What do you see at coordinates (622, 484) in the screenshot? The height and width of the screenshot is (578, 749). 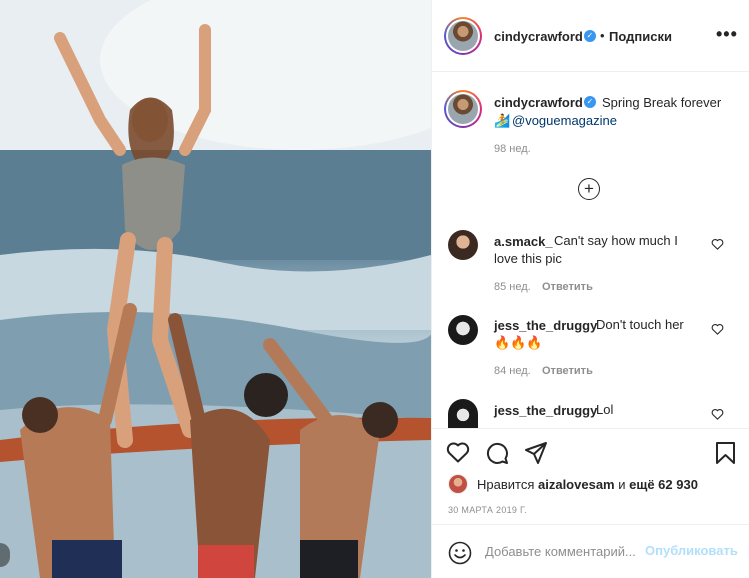 I see `likes-conjunction: и` at bounding box center [622, 484].